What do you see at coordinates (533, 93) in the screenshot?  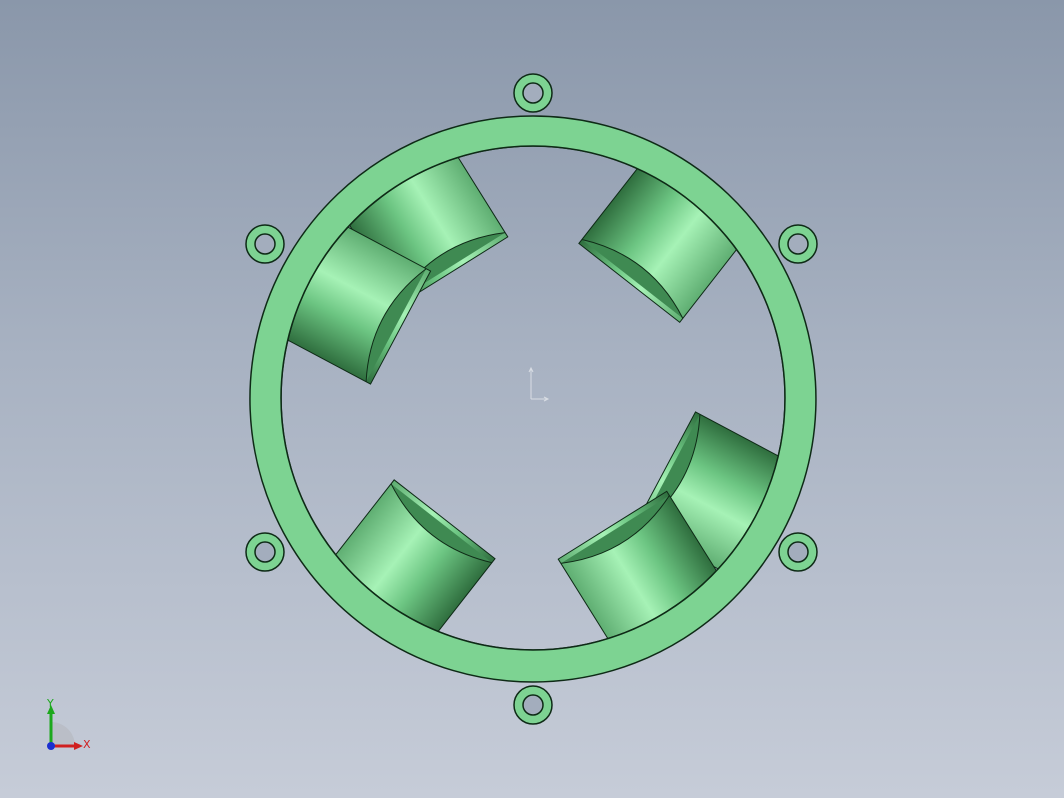 I see `bolt-hole-top` at bounding box center [533, 93].